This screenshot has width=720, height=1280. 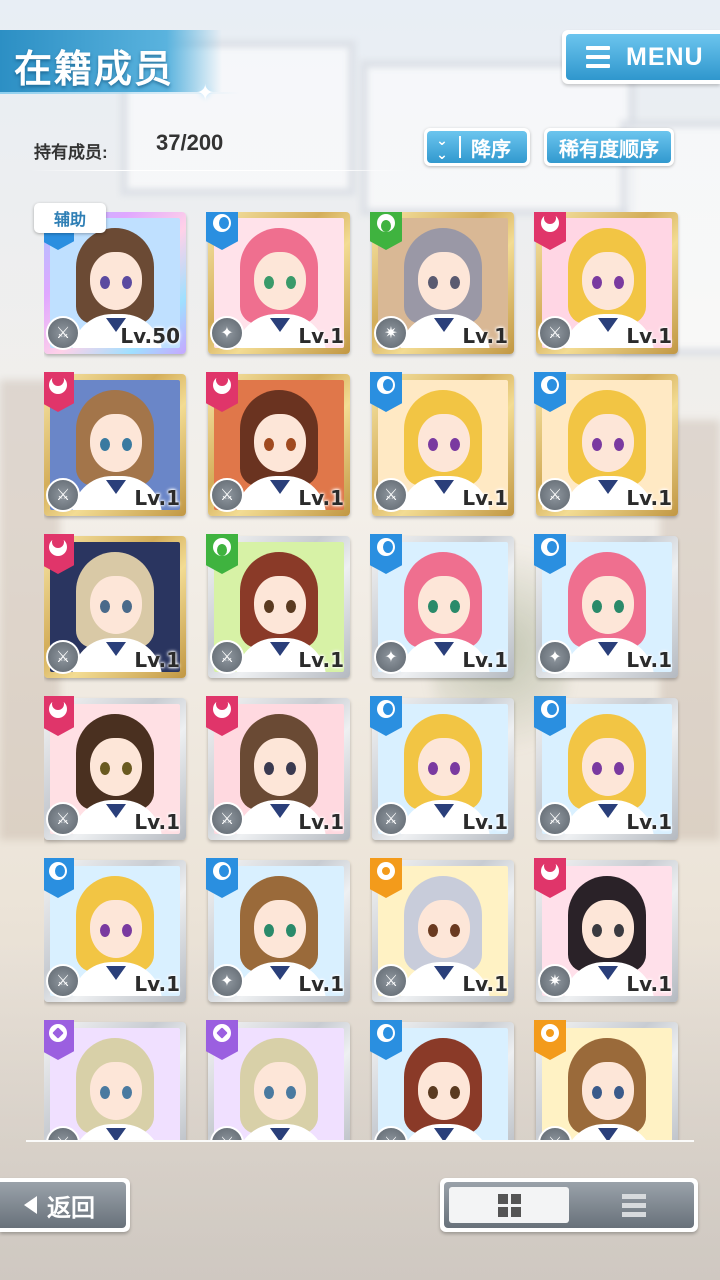 I want to click on menu-label: MENU, so click(x=665, y=56).